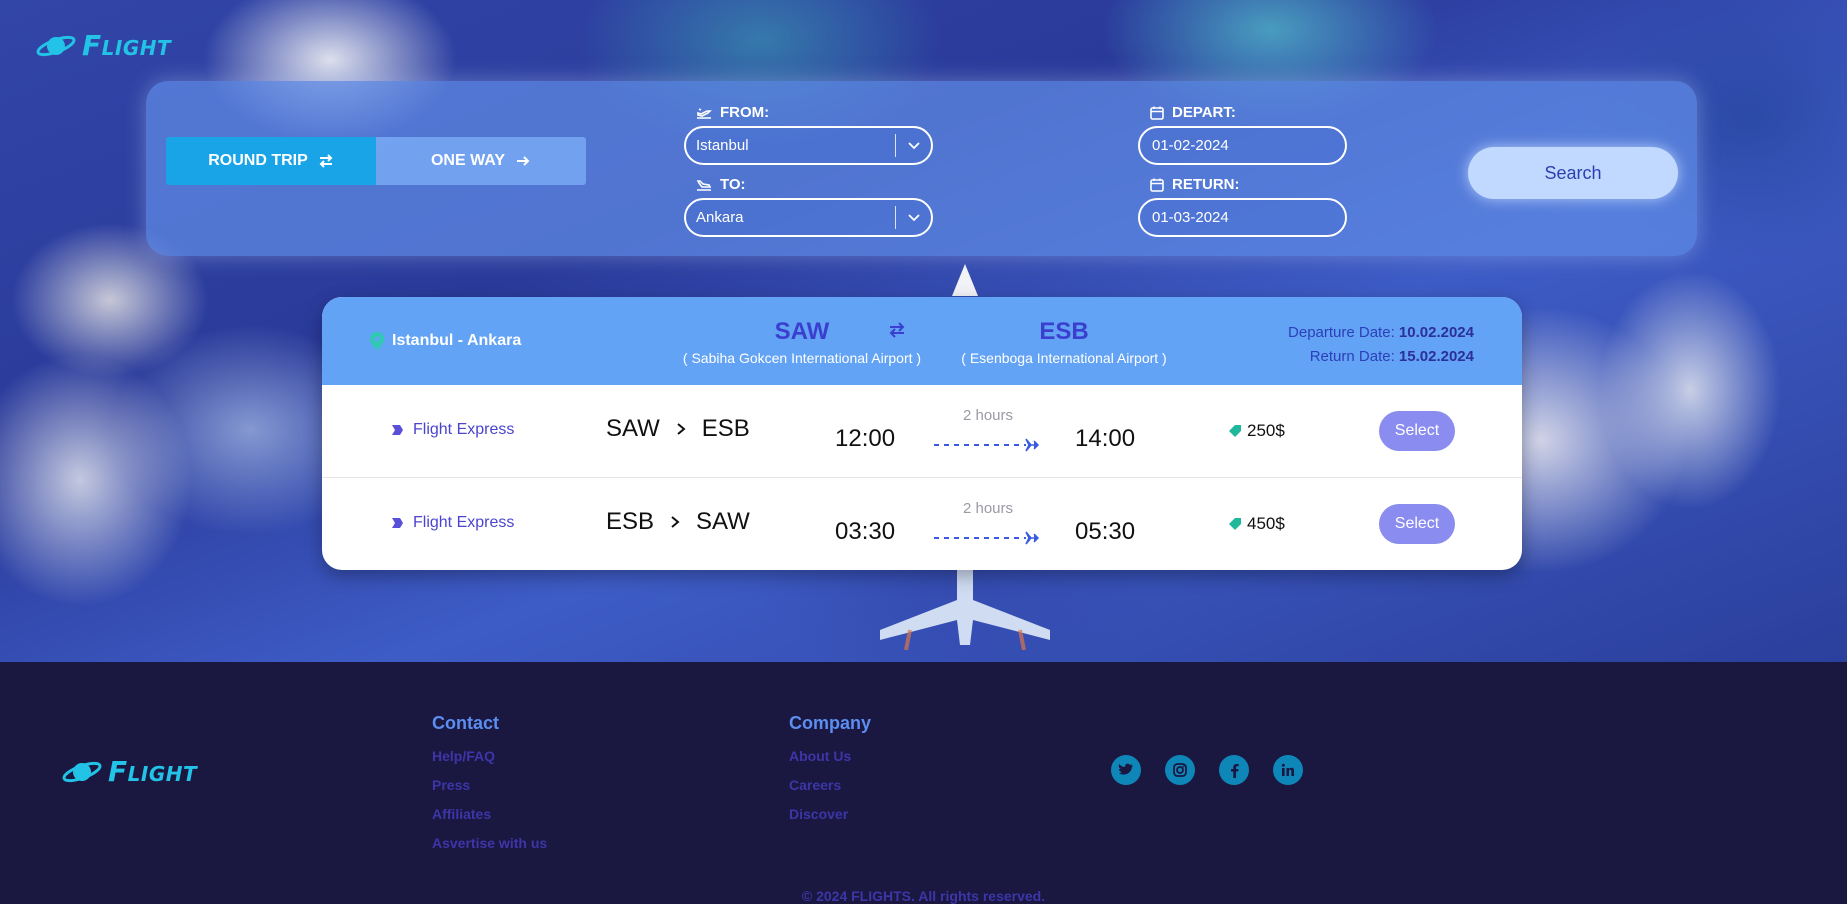 This screenshot has width=1847, height=904. What do you see at coordinates (489, 843) in the screenshot?
I see `footer-link-advertise: Asvertise with us` at bounding box center [489, 843].